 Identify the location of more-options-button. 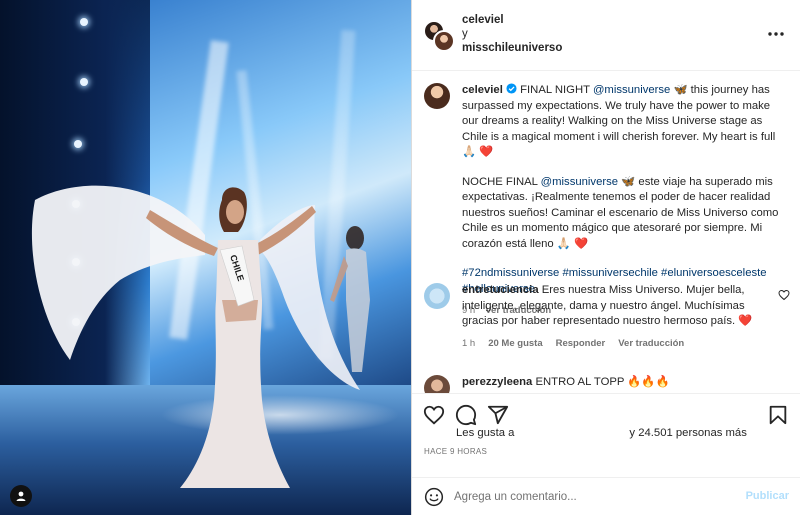
(776, 34).